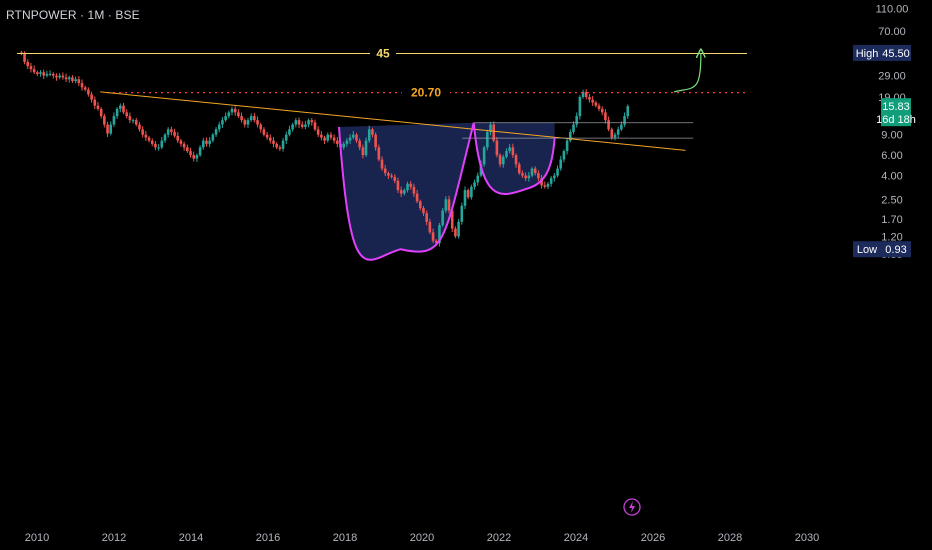  I want to click on level-45-label: 45, so click(383, 53).